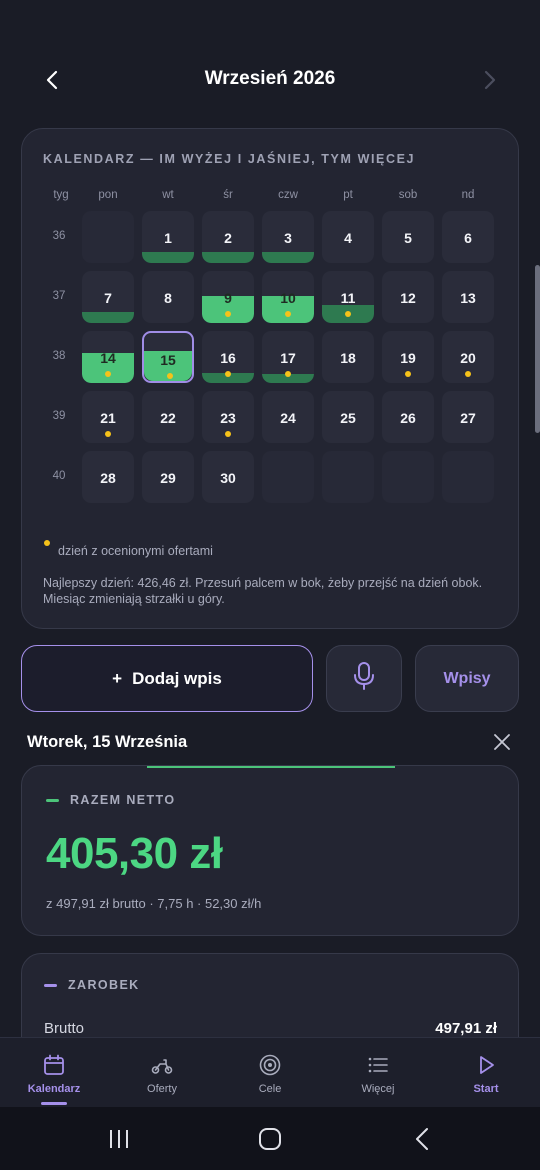  I want to click on calendar-day: 4, so click(348, 237).